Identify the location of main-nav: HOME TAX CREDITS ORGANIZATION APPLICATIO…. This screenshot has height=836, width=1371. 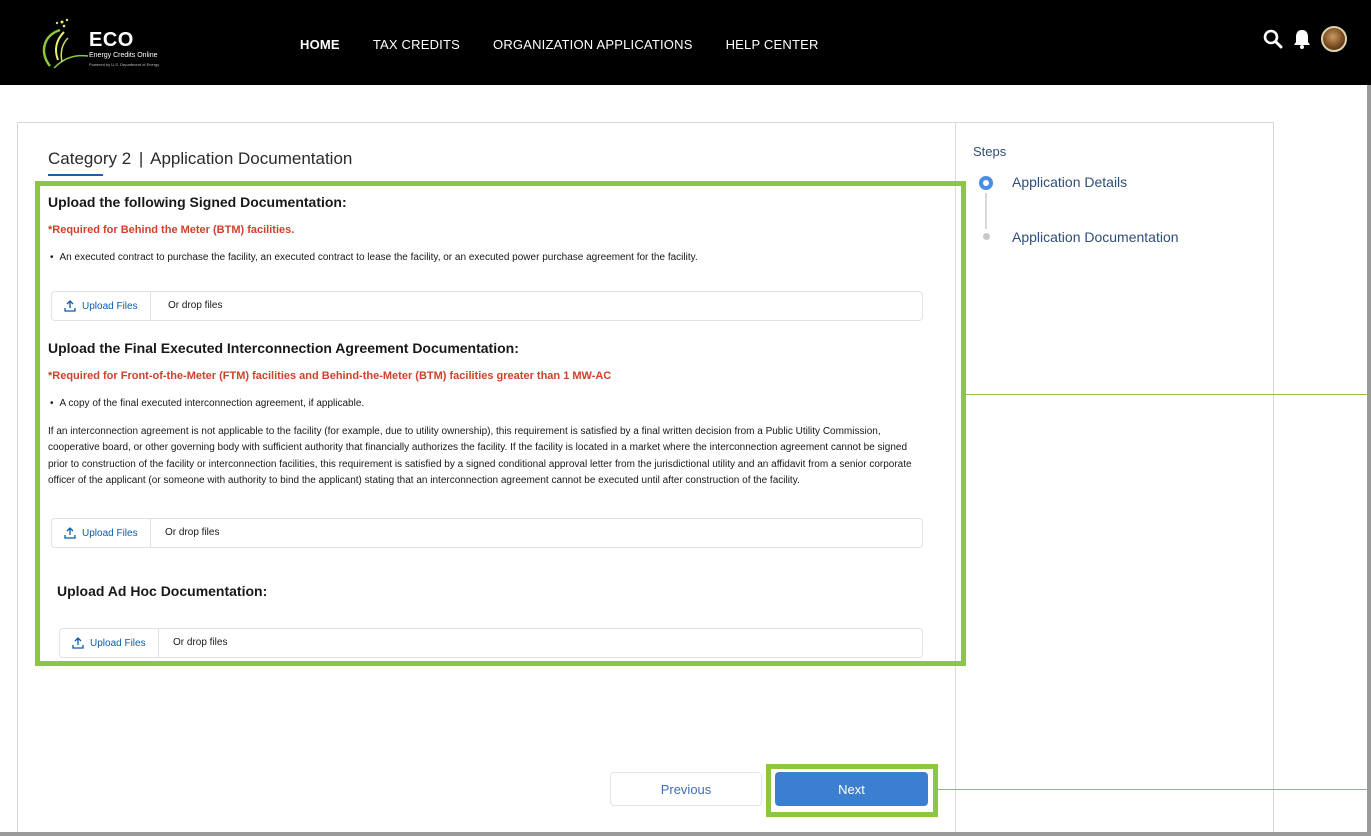
(576, 44).